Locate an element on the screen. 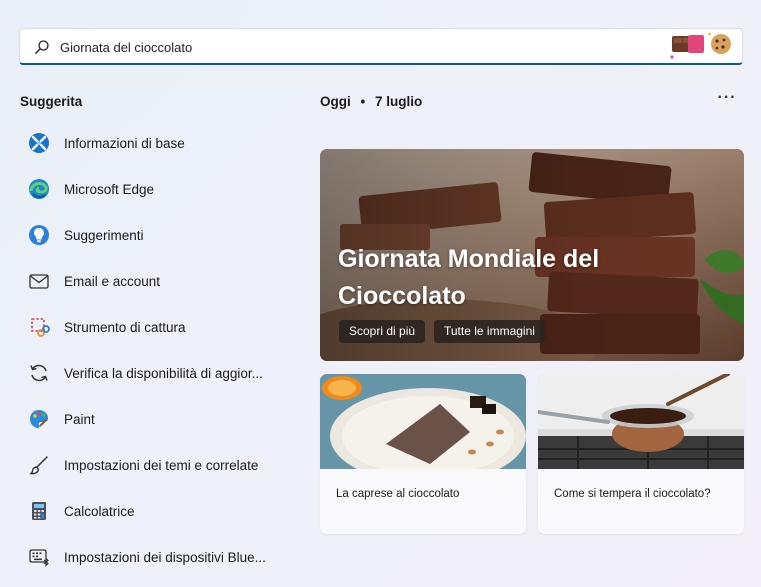  learn-more-button: Scopri di più is located at coordinates (382, 331).